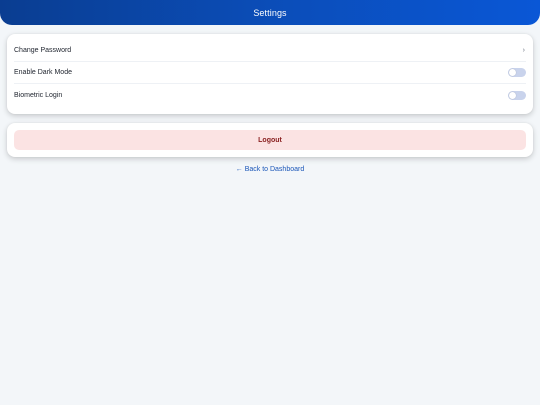 Image resolution: width=540 pixels, height=405 pixels. Describe the element at coordinates (43, 50) in the screenshot. I see `change-password-label: Change Password` at that location.